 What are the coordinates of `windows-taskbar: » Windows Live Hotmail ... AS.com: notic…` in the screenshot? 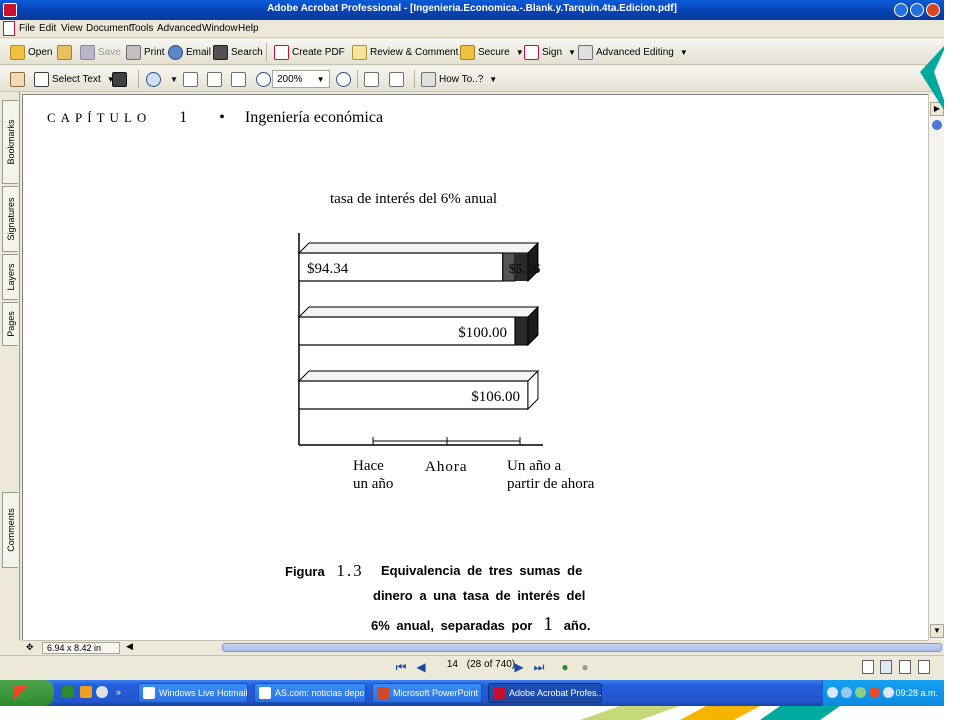 It's located at (472, 693).